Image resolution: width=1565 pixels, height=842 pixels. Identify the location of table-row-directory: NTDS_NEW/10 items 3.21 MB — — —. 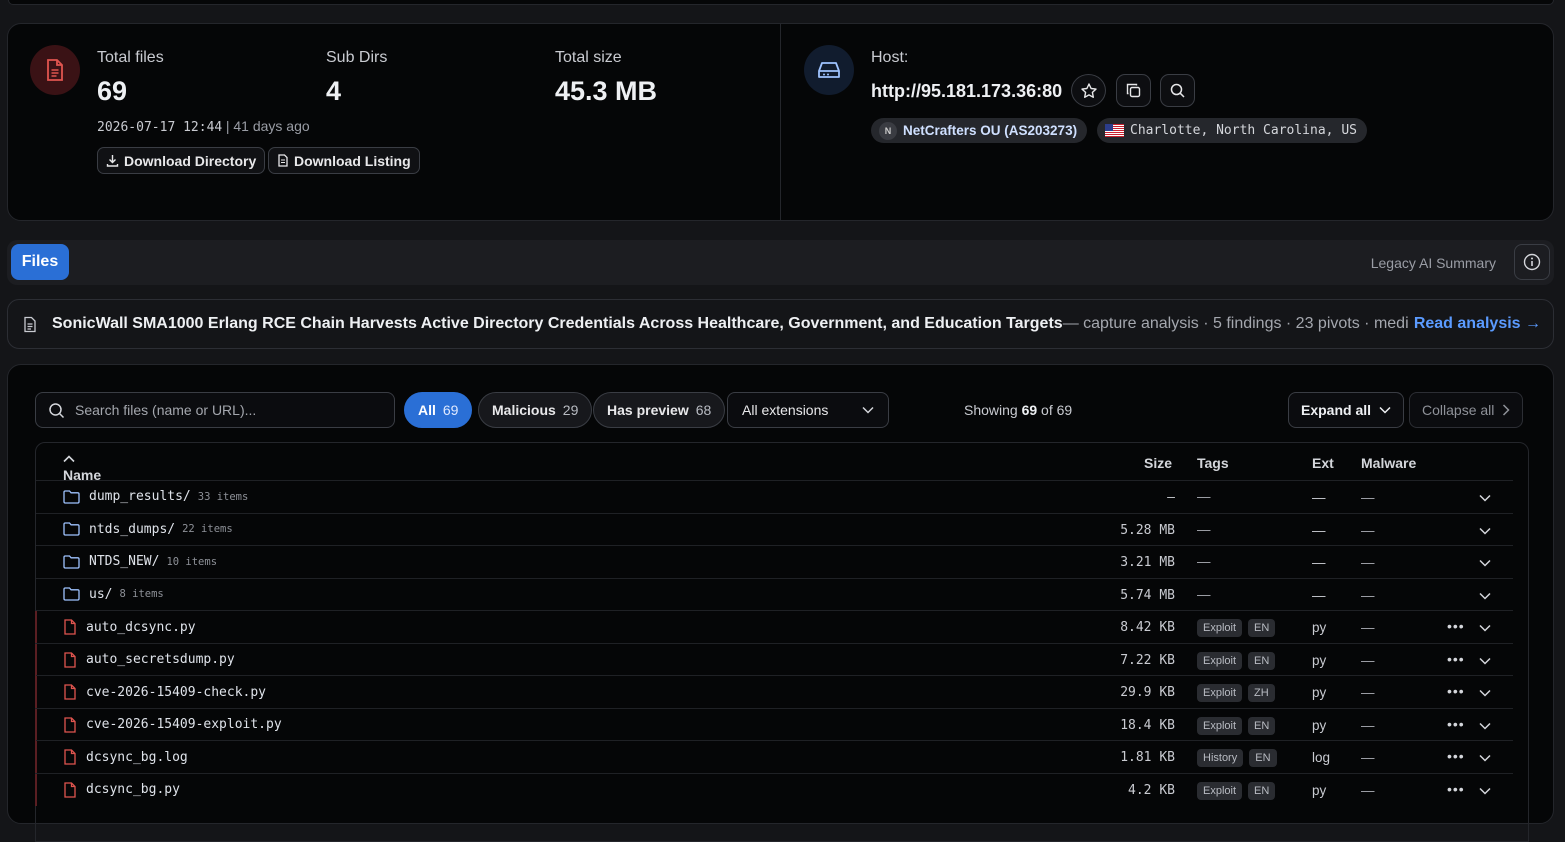
(774, 561).